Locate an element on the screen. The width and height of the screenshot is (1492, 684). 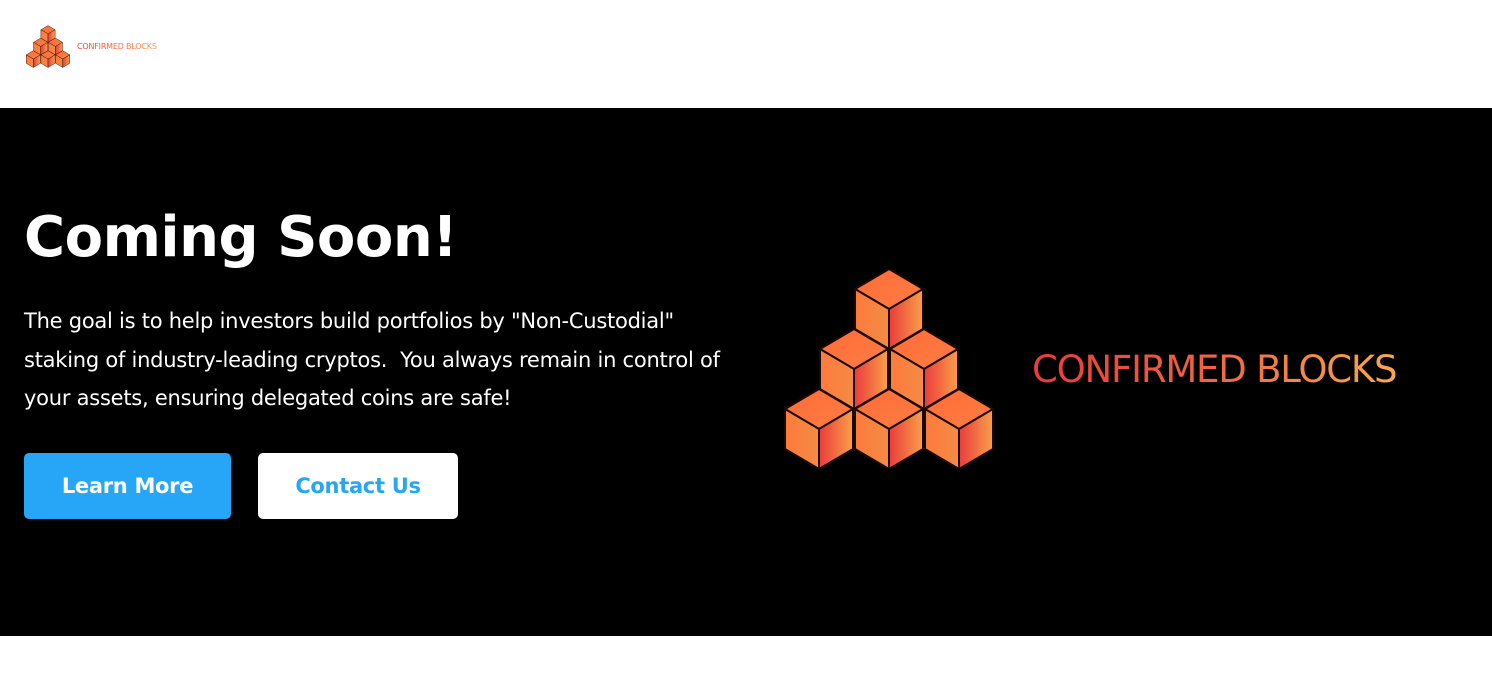
hero-logo-text: CONFIRMED BLOCKS is located at coordinates (1214, 369).